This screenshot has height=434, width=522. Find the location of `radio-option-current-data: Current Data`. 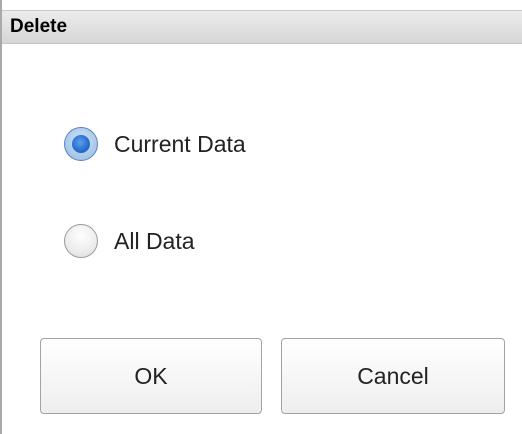

radio-option-current-data: Current Data is located at coordinates (155, 144).